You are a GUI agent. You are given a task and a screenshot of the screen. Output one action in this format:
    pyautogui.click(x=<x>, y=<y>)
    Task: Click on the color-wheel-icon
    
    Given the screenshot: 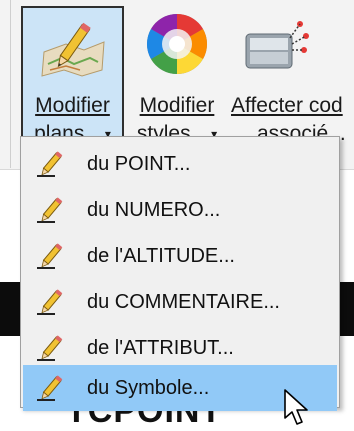 What is the action you would take?
    pyautogui.click(x=177, y=44)
    